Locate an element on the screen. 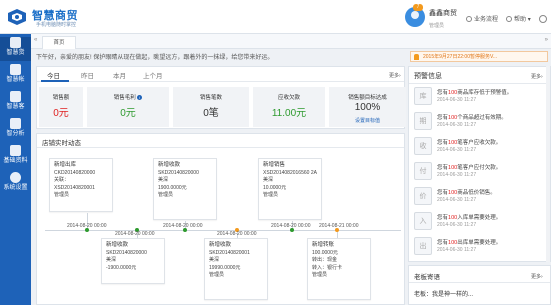  tab-this-month: 本月 is located at coordinates (119, 75).